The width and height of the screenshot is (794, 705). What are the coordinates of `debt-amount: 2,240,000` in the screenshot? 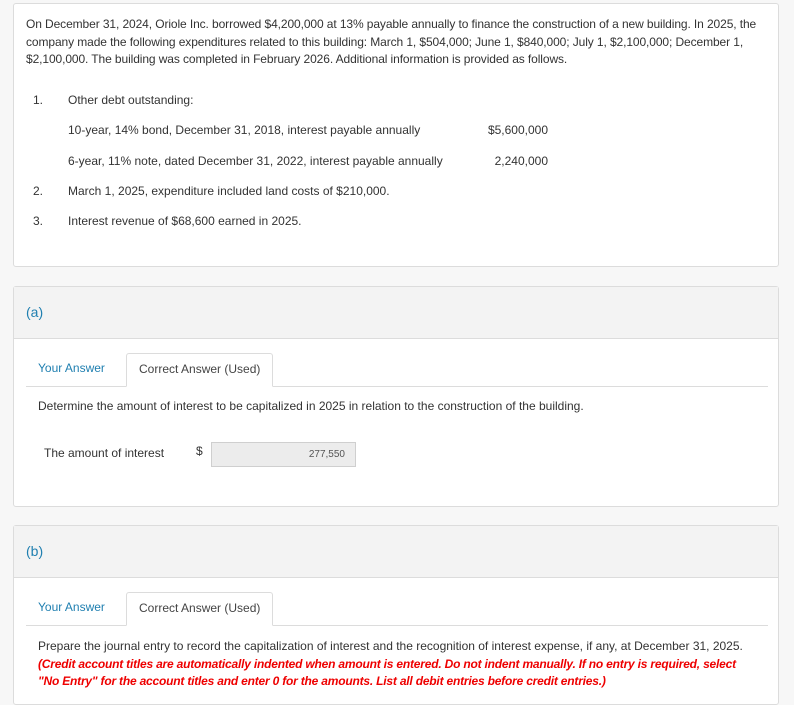 It's located at (521, 161).